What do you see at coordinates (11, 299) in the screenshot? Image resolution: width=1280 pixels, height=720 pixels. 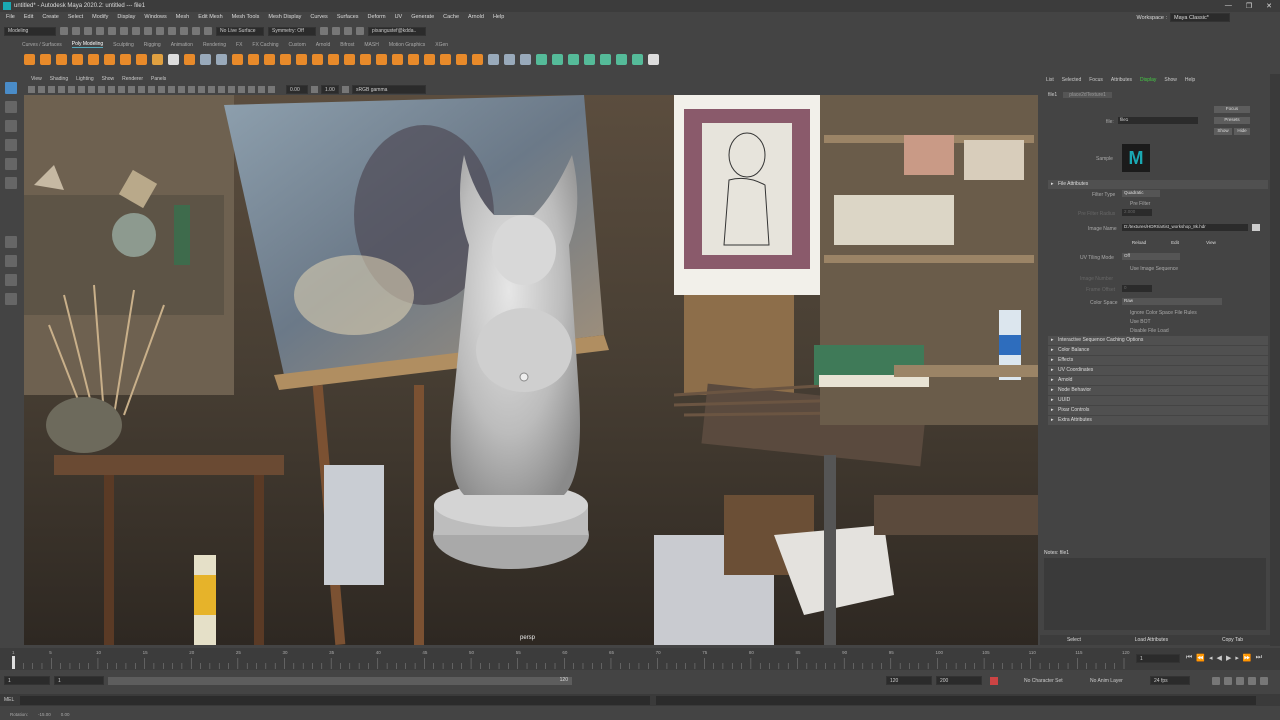 I see `outliner-layout-icon` at bounding box center [11, 299].